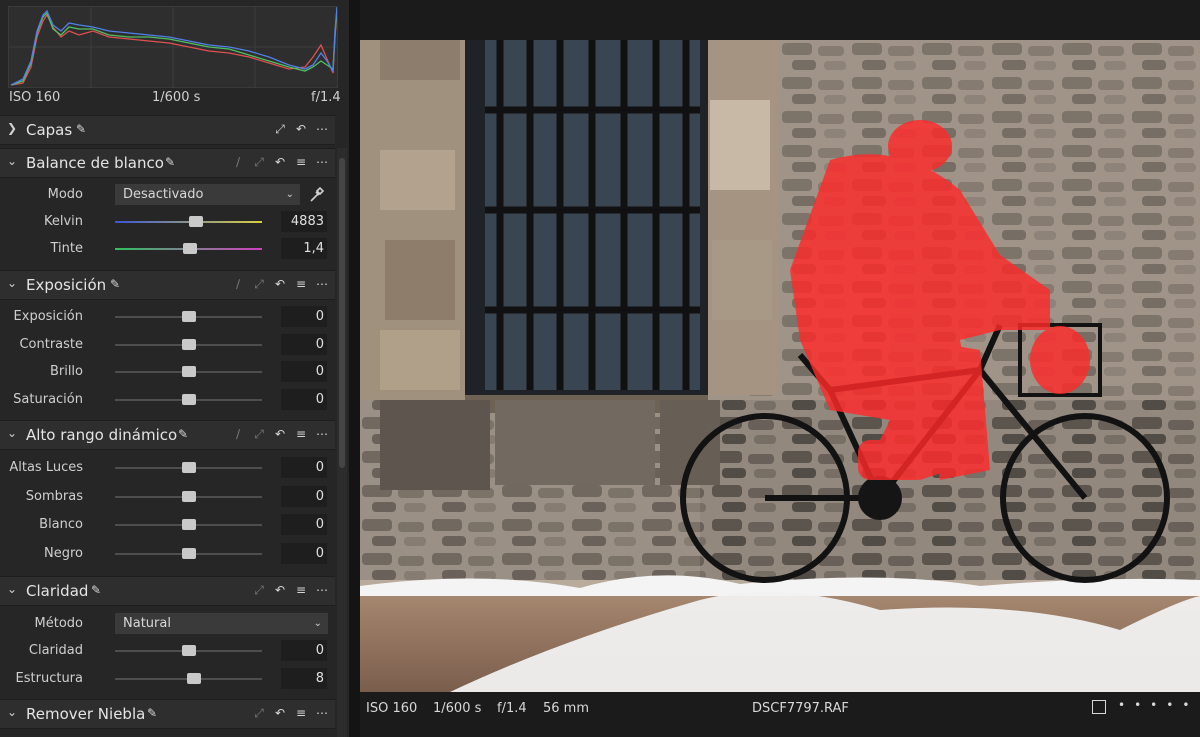 This screenshot has width=1200, height=737. I want to click on section-header-dehaze: ⌄ Remover Niebla ✎ ⤢ ↶ ≡ ⋯, so click(167, 714).